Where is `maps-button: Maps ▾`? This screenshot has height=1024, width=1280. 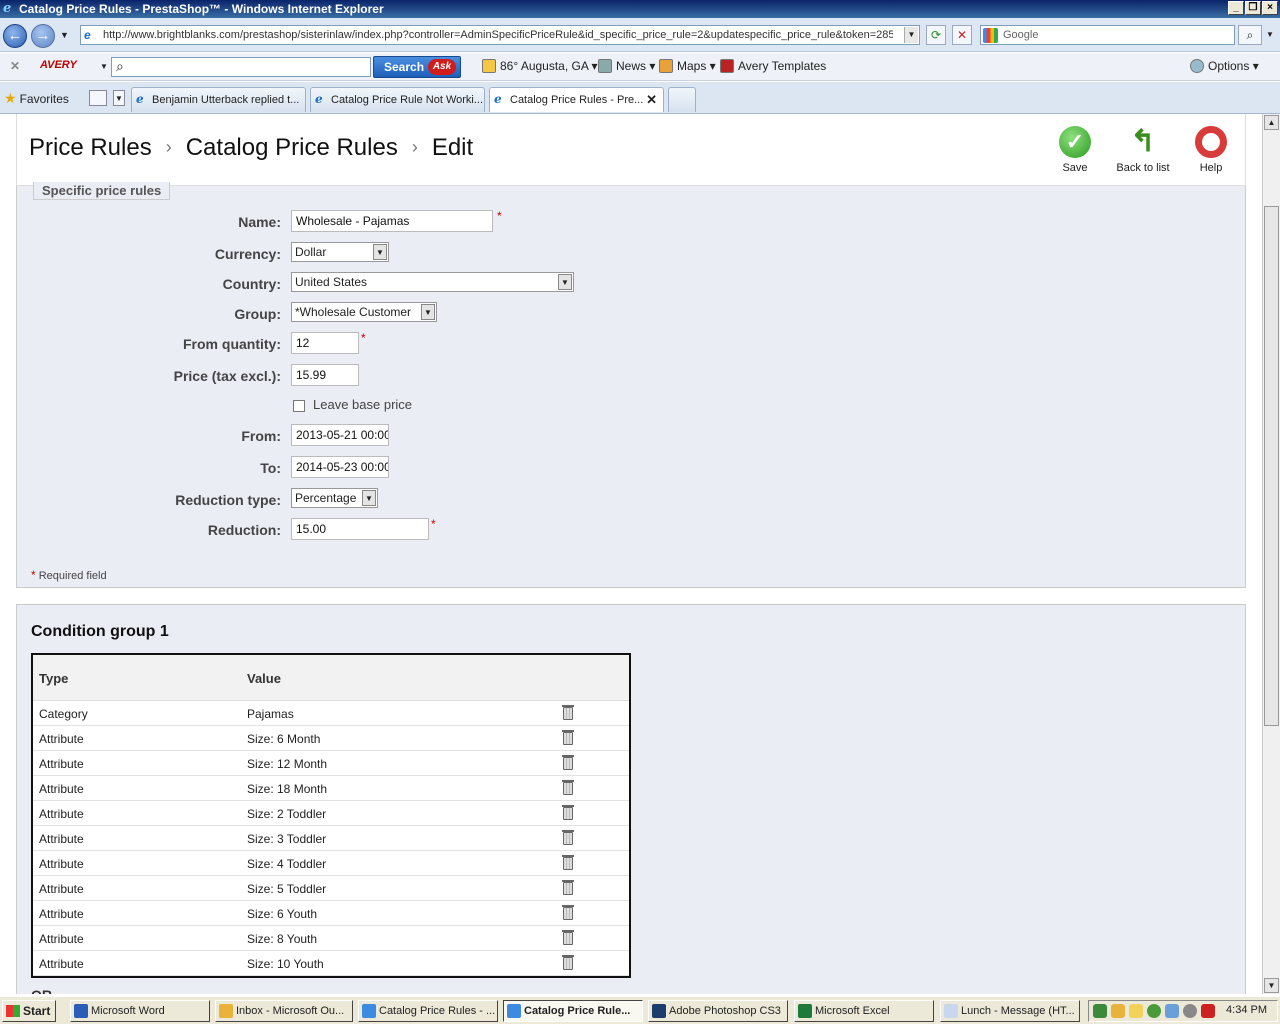 maps-button: Maps ▾ is located at coordinates (687, 66).